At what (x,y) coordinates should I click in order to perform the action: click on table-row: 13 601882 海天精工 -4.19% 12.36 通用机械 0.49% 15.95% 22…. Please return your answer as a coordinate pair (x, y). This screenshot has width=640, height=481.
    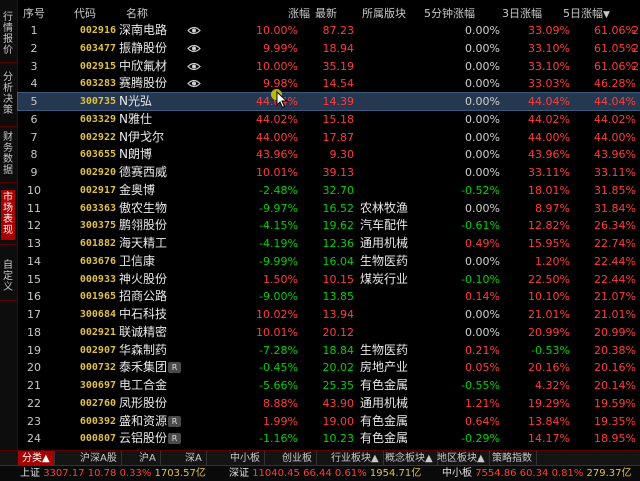
    Looking at the image, I should click on (329, 243).